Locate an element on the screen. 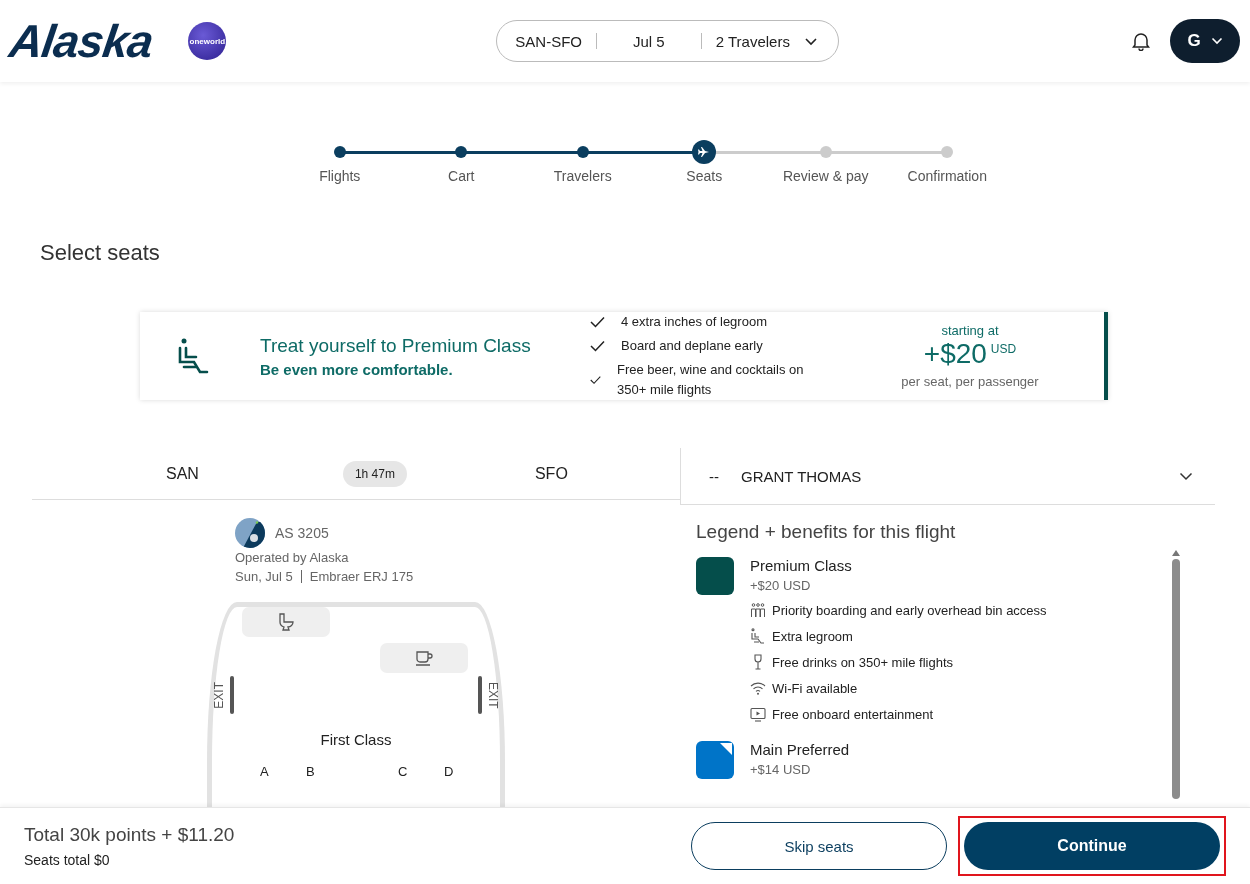 This screenshot has width=1250, height=884. seat-column-letter: C is located at coordinates (403, 771).